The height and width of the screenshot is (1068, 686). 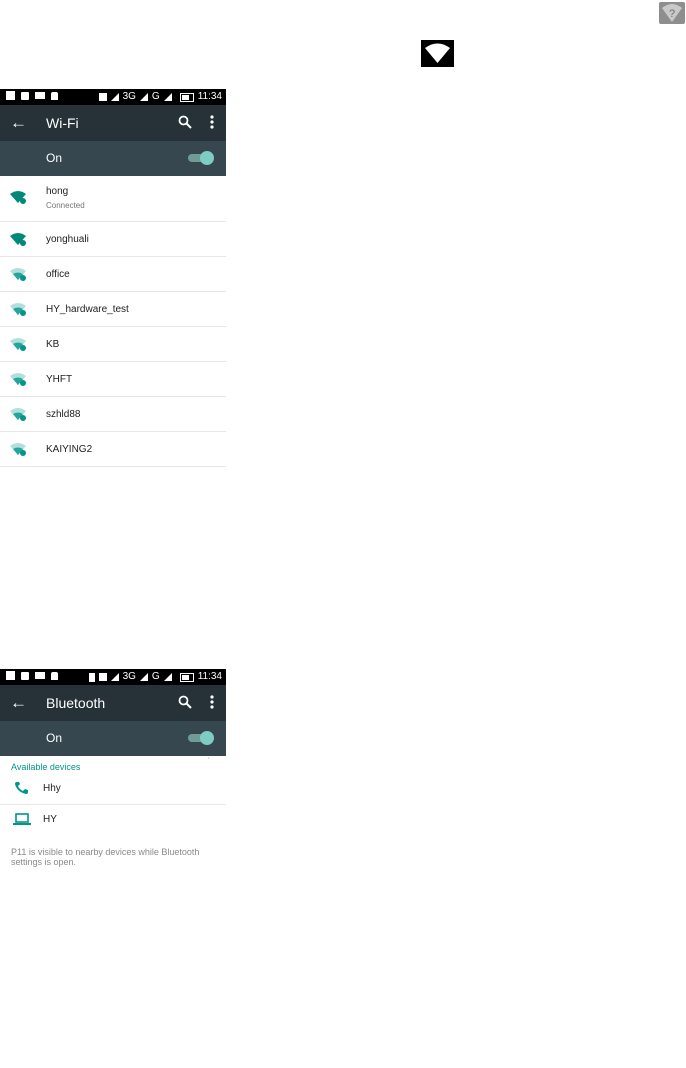 I want to click on network-name: office, so click(x=58, y=274).